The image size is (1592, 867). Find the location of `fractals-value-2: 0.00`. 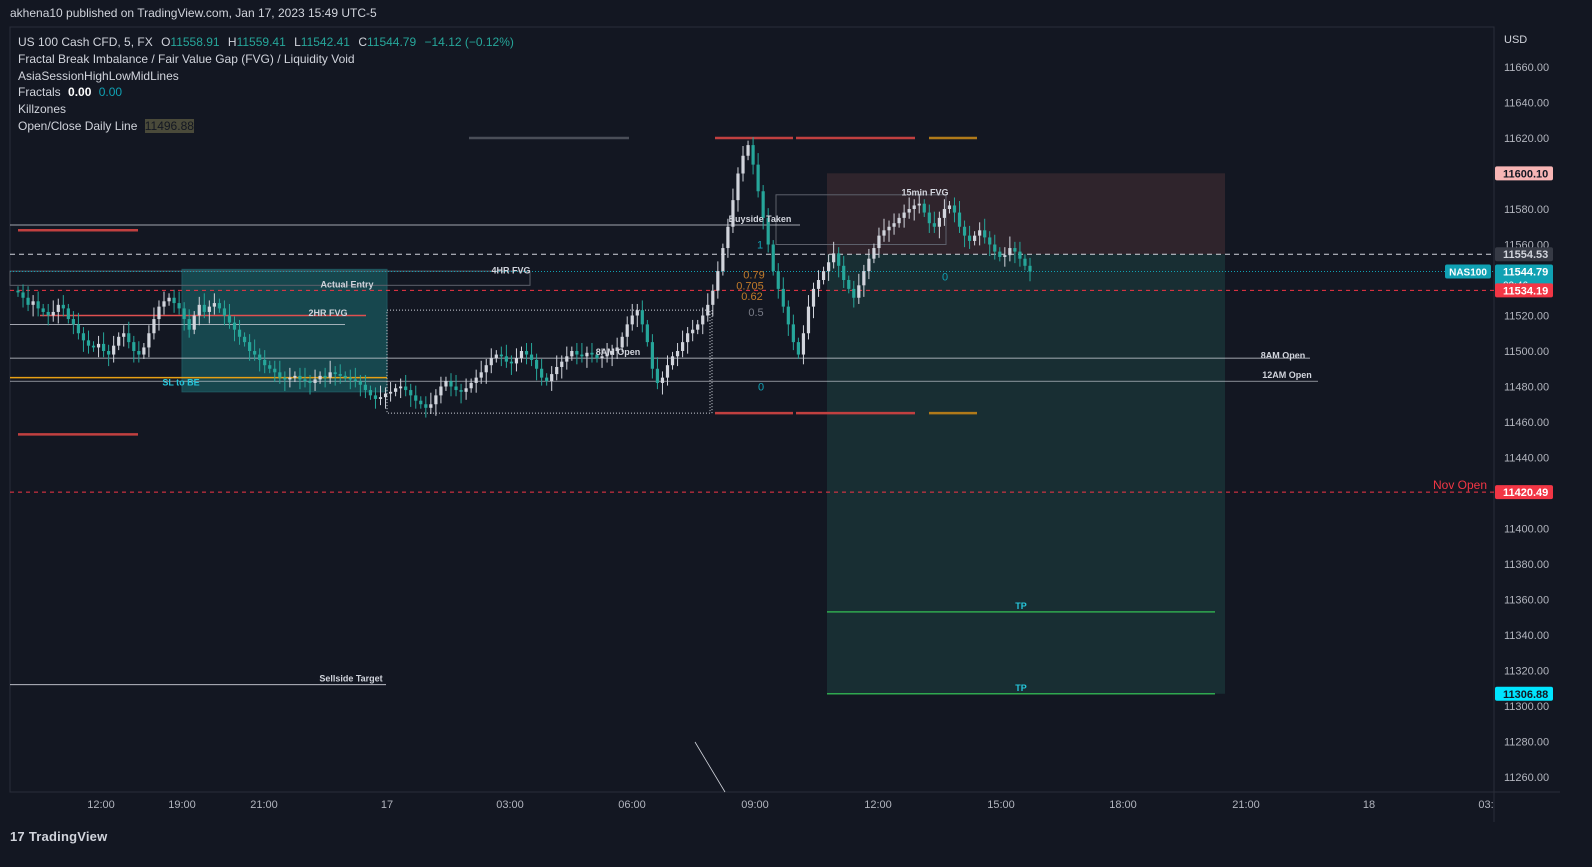

fractals-value-2: 0.00 is located at coordinates (110, 92).